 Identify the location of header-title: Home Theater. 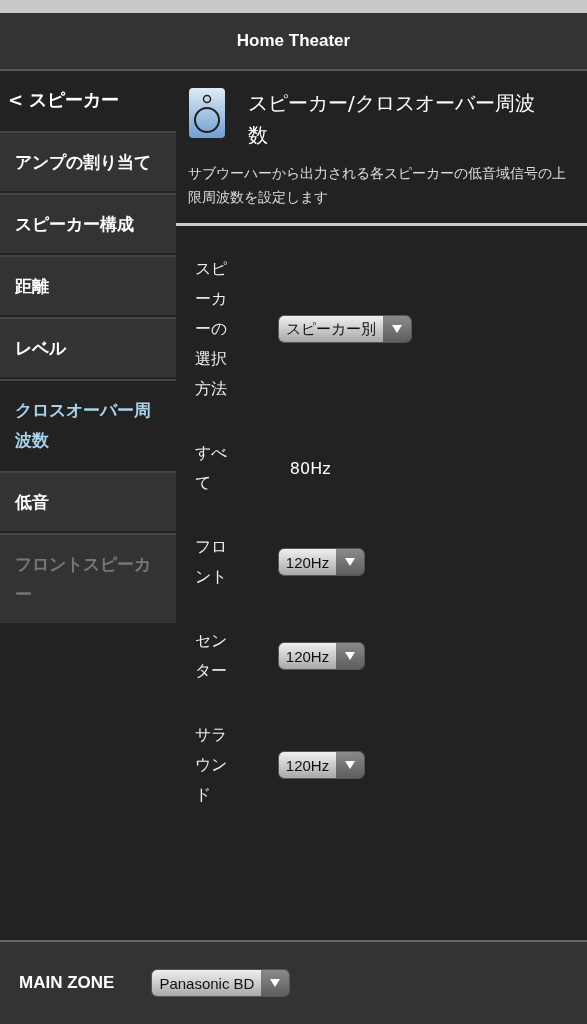
(293, 41).